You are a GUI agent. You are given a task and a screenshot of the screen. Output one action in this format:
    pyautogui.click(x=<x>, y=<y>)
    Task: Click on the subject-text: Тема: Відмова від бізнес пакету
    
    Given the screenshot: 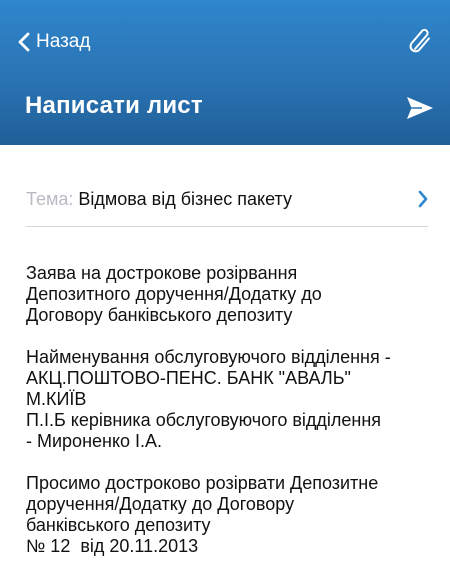 What is the action you would take?
    pyautogui.click(x=159, y=199)
    